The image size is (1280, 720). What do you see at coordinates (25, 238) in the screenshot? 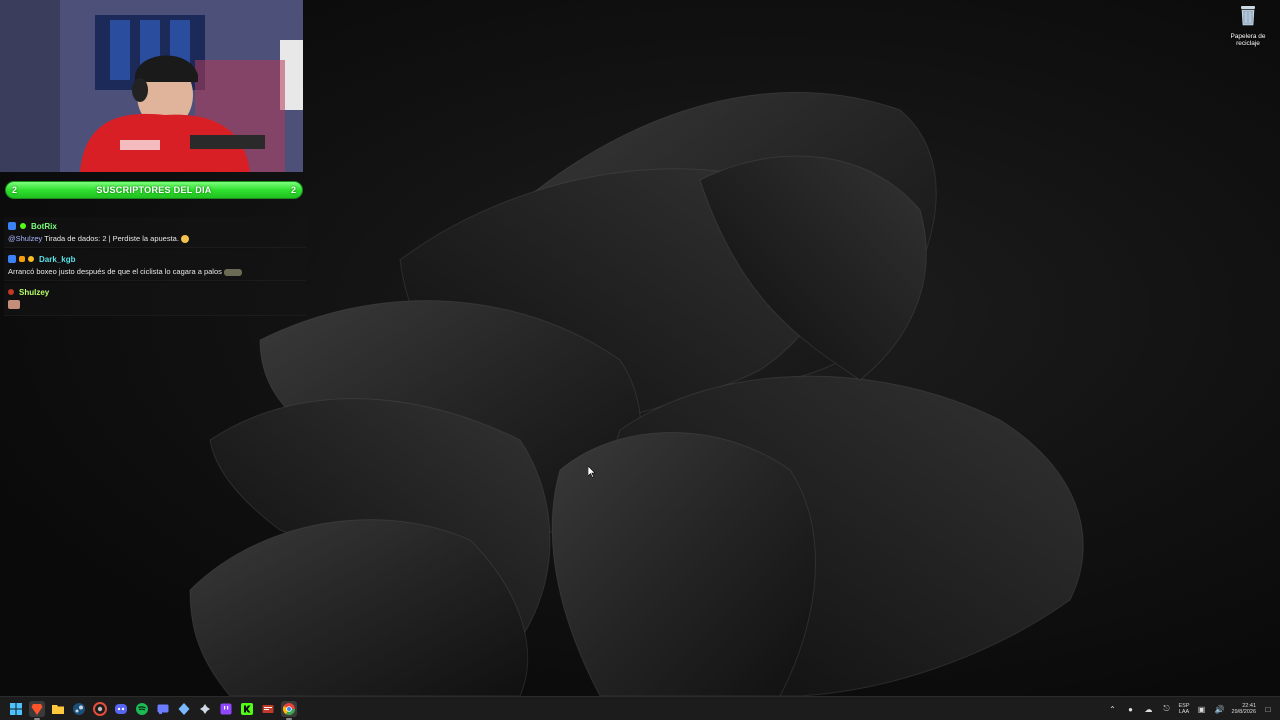
I see `chat-mention: @Shulzey` at bounding box center [25, 238].